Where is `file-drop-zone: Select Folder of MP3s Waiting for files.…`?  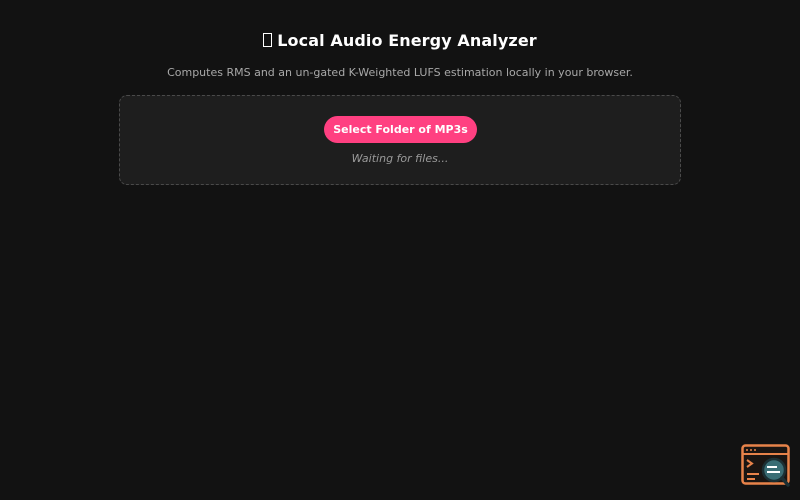
file-drop-zone: Select Folder of MP3s Waiting for files.… is located at coordinates (400, 140).